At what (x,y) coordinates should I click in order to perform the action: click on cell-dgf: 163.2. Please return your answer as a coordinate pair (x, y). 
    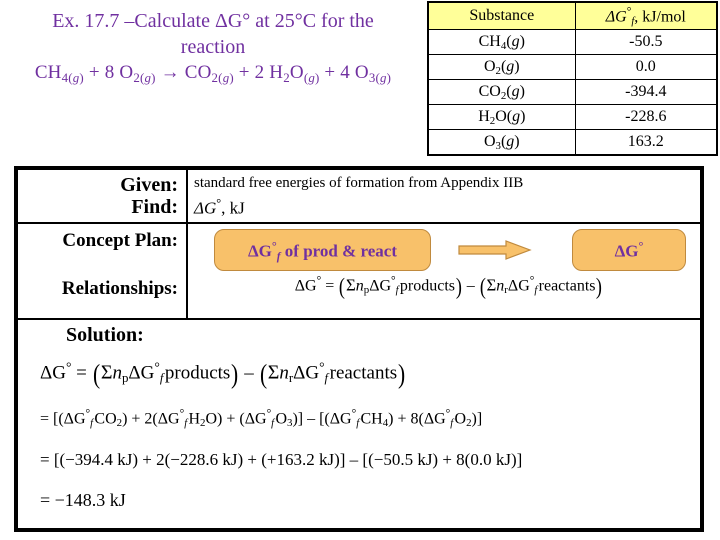
    Looking at the image, I should click on (646, 142).